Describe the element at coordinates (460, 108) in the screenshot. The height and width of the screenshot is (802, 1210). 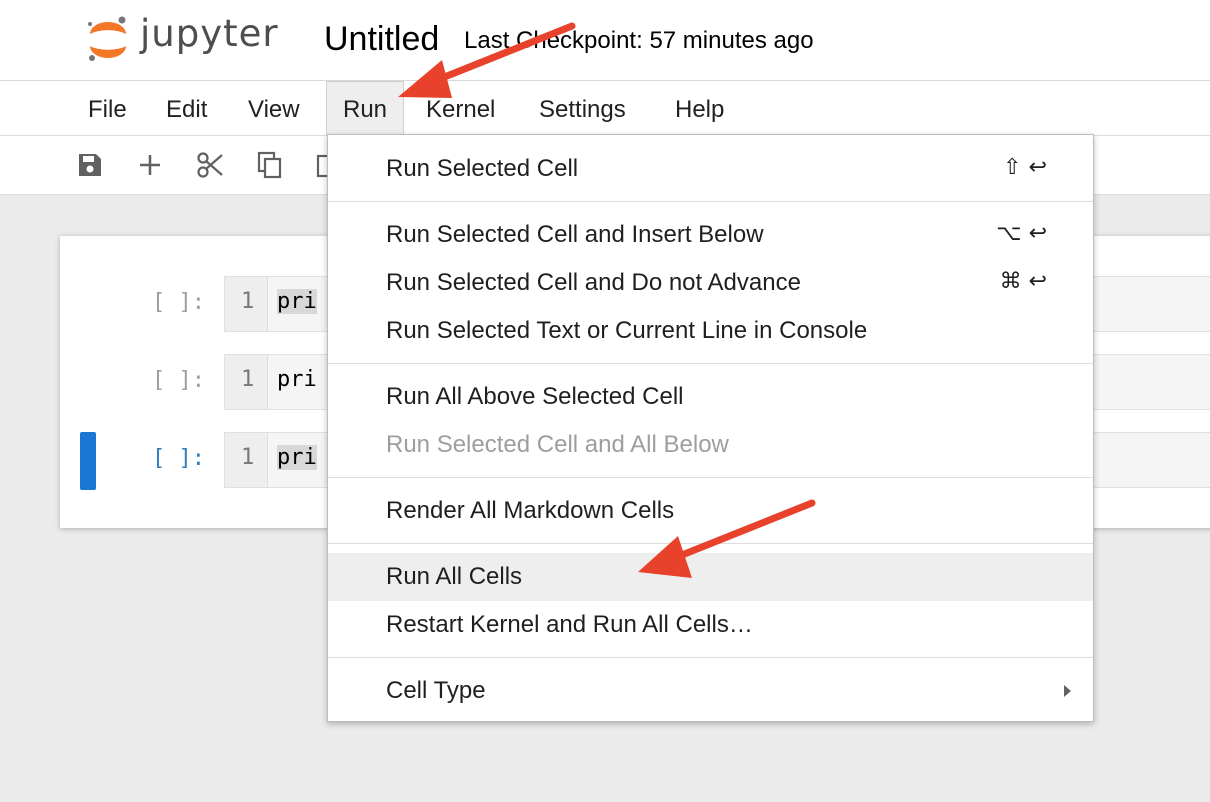
I see `menu-kernel: Kernel` at that location.